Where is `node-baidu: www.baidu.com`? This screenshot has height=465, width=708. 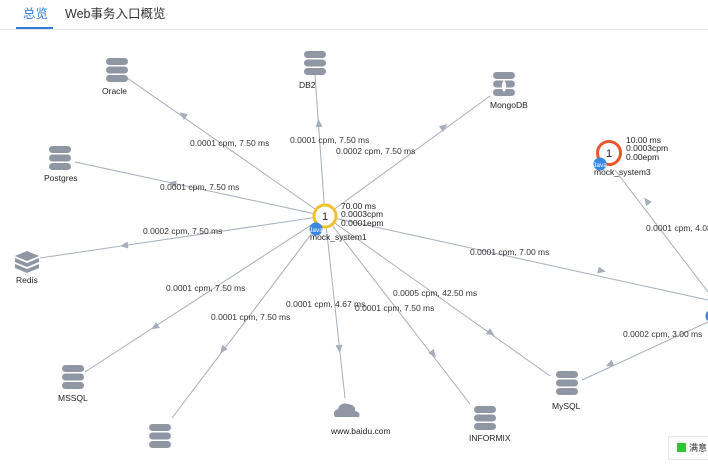
node-baidu: www.baidu.com is located at coordinates (360, 419).